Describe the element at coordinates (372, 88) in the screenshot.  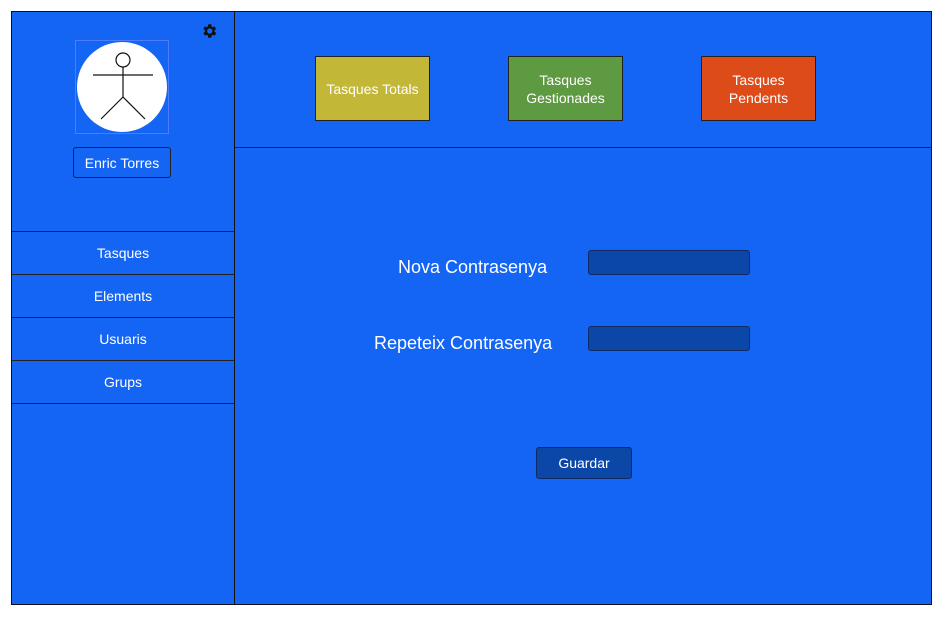
I see `total-tasks-card: Tasques Totals` at that location.